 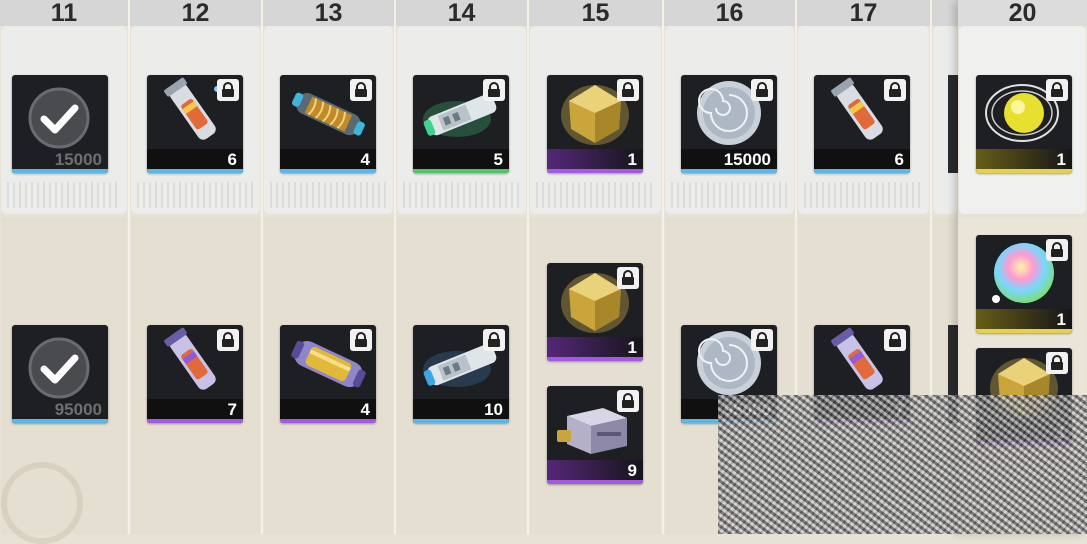 What do you see at coordinates (64, 13) in the screenshot?
I see `day-label: 11` at bounding box center [64, 13].